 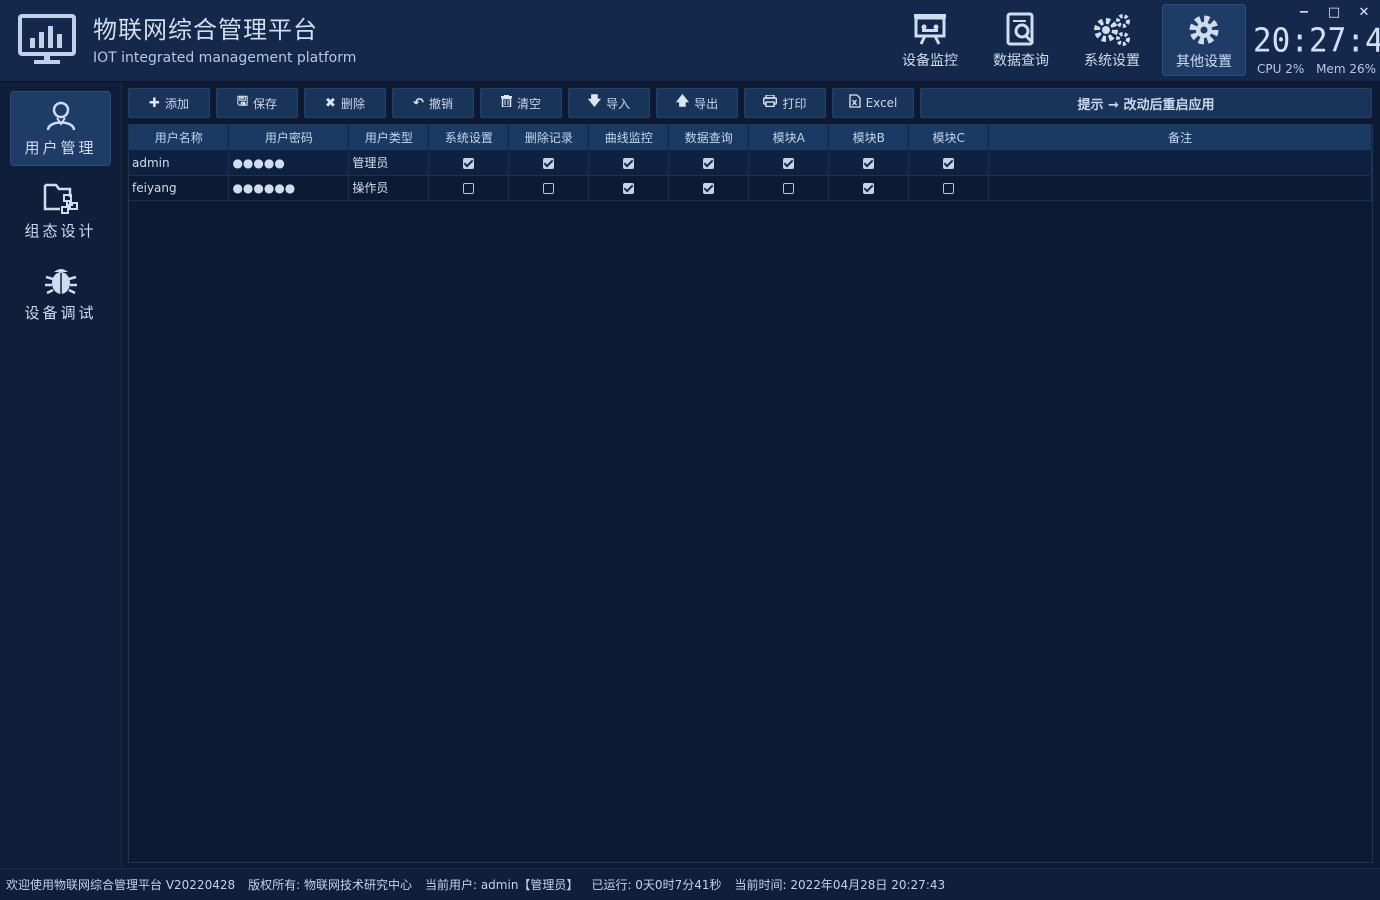 I want to click on nav-other-settings: 其他设置, so click(x=1204, y=40).